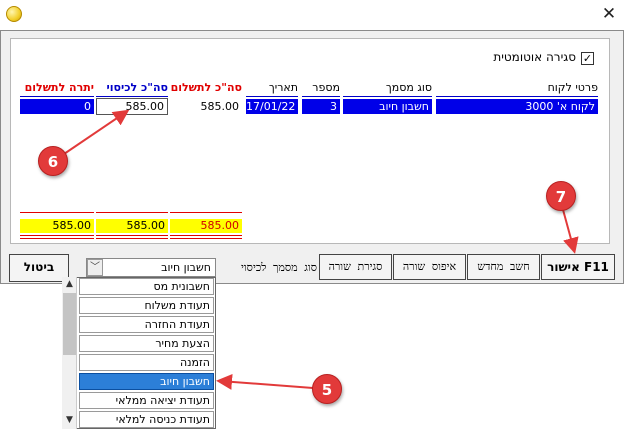 The image size is (624, 436). Describe the element at coordinates (53, 161) in the screenshot. I see `callout-6-badge: 6` at that location.